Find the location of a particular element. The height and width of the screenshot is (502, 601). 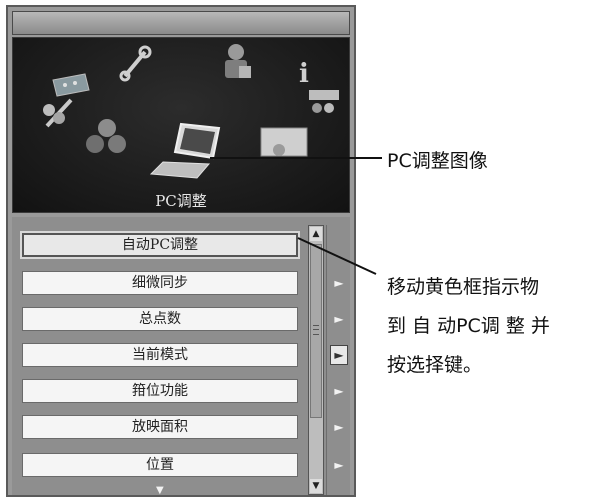

callout-instruction-line3: 按选择键。 is located at coordinates (435, 365).